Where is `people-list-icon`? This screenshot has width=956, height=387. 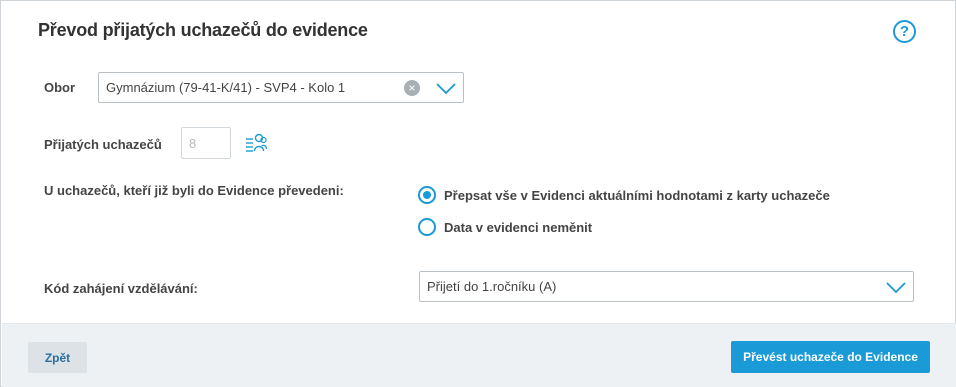 people-list-icon is located at coordinates (256, 143).